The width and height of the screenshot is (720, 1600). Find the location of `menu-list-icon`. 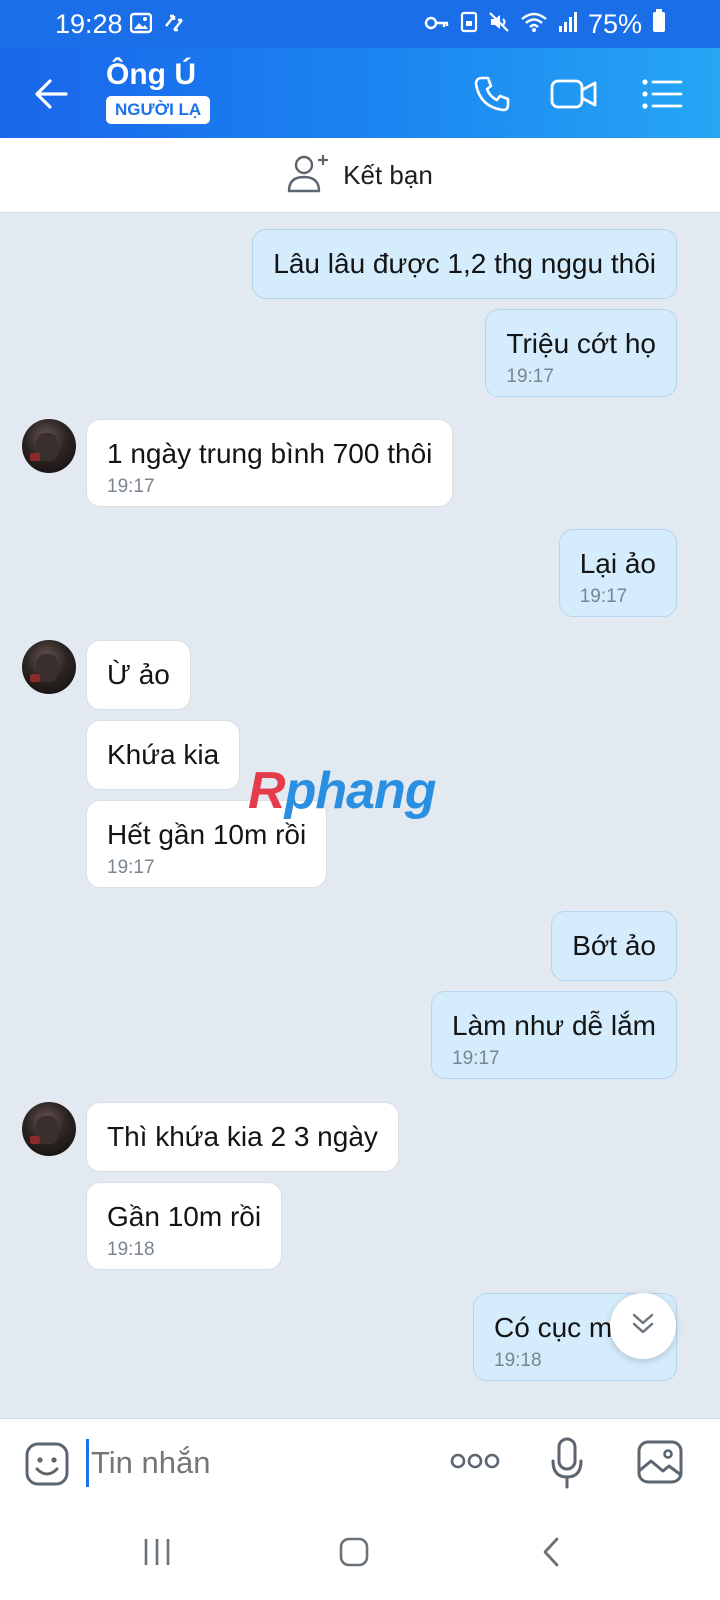

menu-list-icon is located at coordinates (662, 94).